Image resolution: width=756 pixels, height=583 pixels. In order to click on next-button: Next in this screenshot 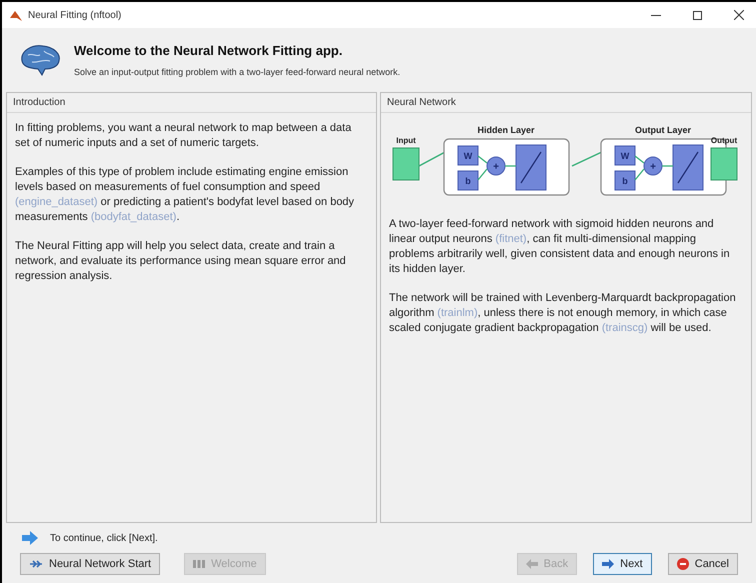, I will do `click(622, 564)`.